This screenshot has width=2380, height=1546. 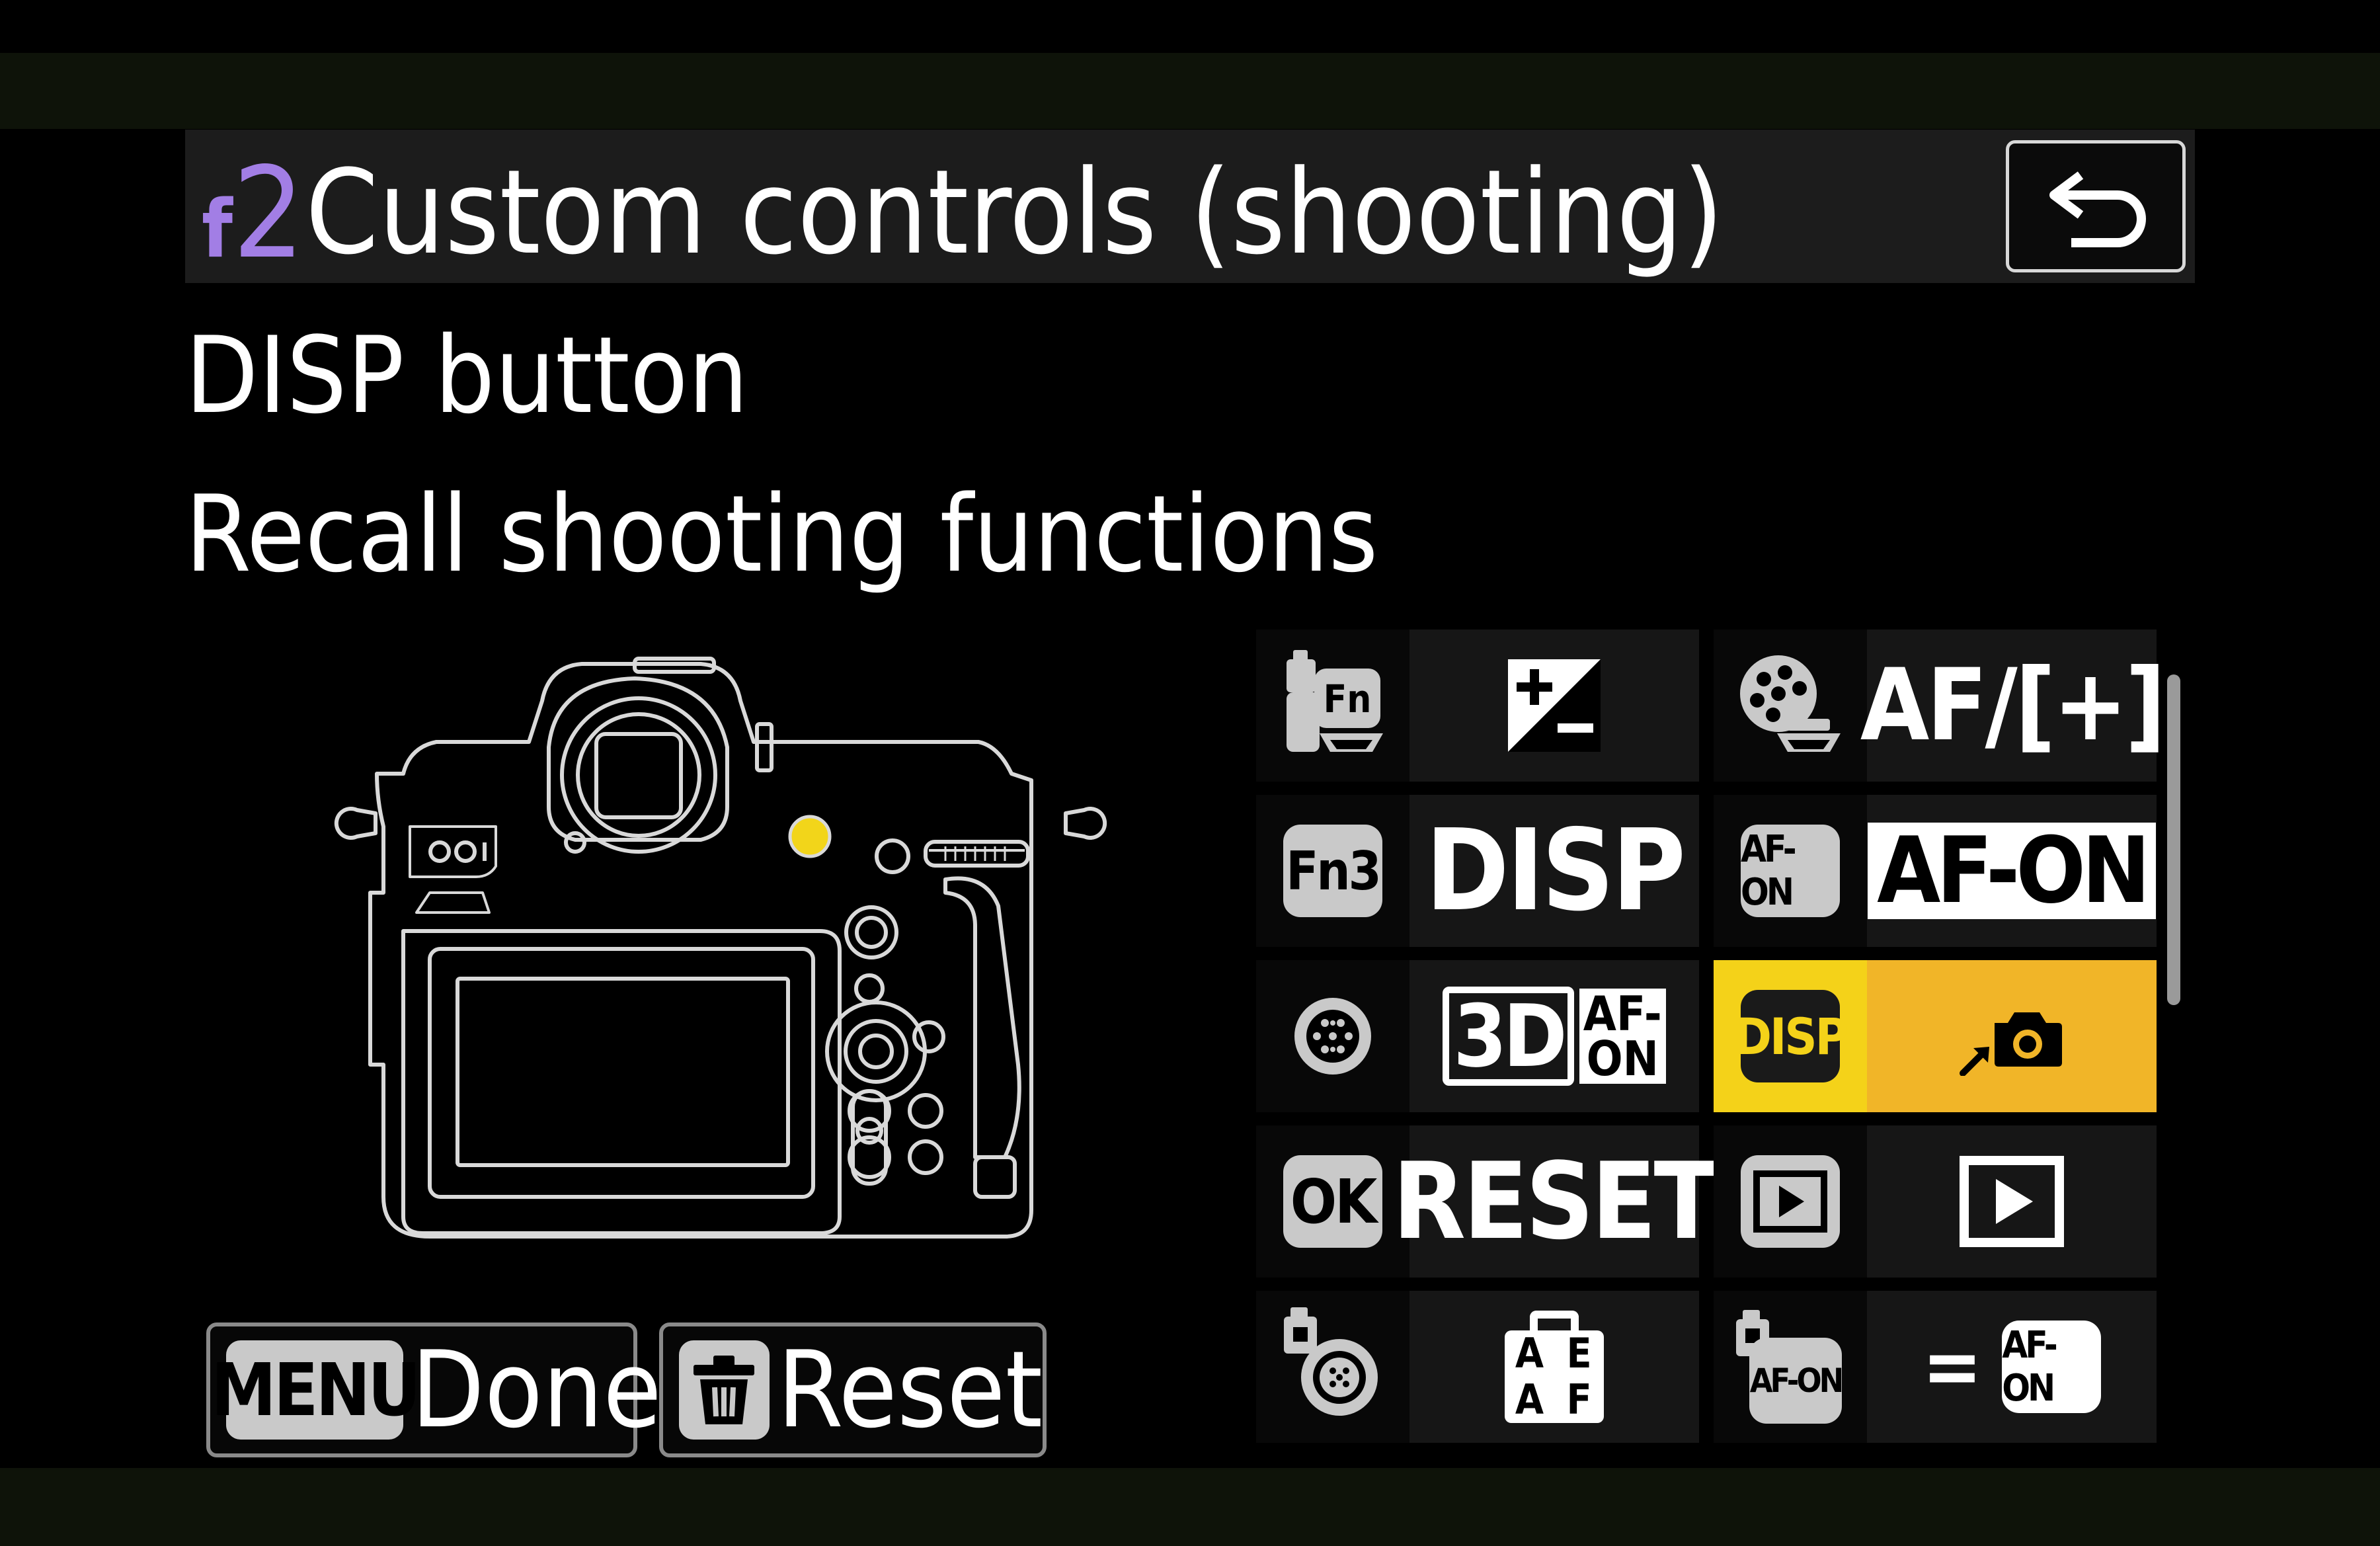 I want to click on vertical-af-on-icon: AF-ON, so click(x=1790, y=1366).